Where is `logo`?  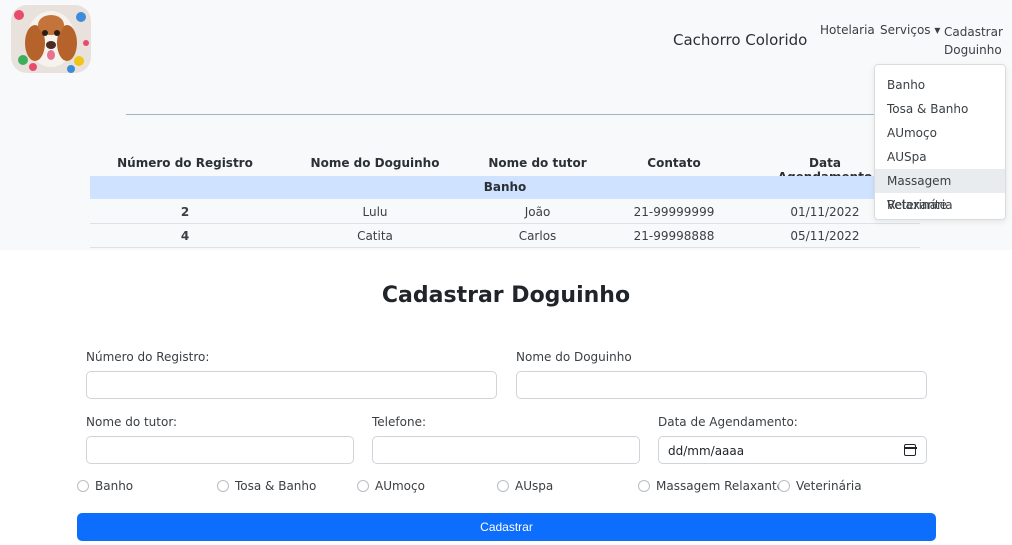 logo is located at coordinates (51, 39).